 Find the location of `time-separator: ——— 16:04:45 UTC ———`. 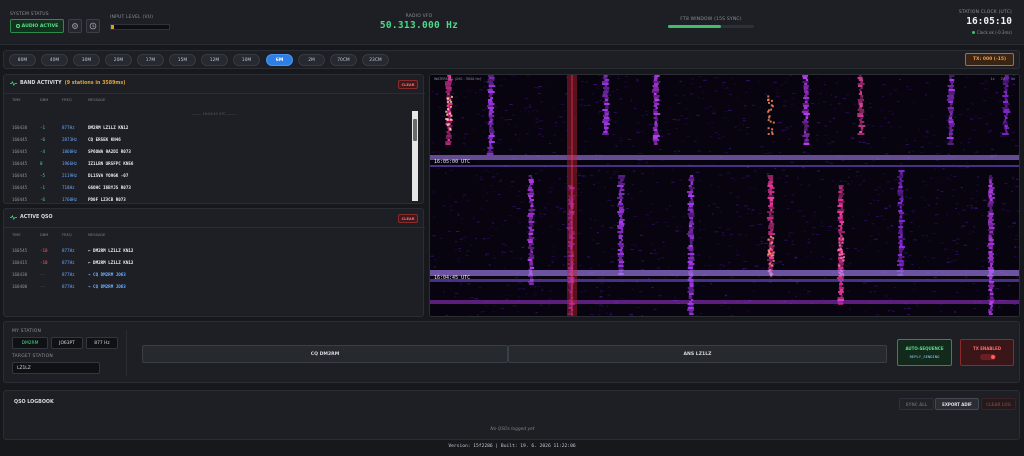

time-separator: ——— 16:04:45 UTC ——— is located at coordinates (214, 114).